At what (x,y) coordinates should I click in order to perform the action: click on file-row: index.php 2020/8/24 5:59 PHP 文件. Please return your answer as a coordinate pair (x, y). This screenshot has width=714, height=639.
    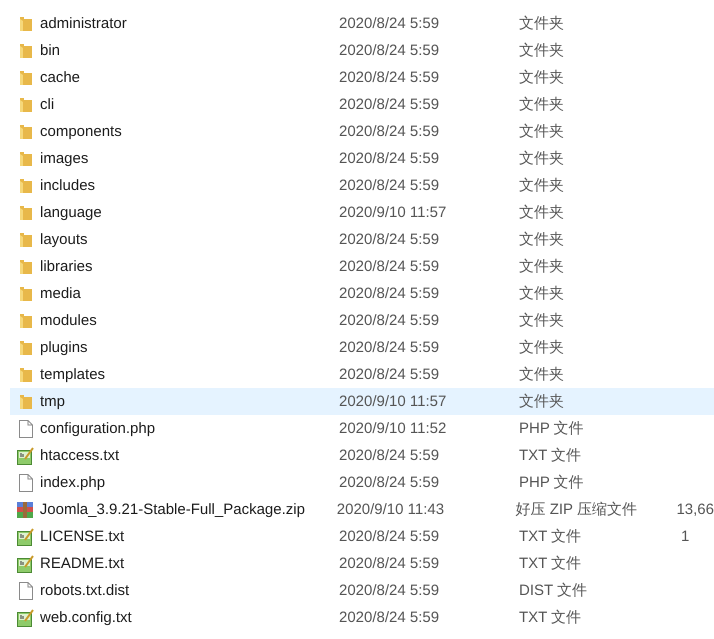
    Looking at the image, I should click on (362, 482).